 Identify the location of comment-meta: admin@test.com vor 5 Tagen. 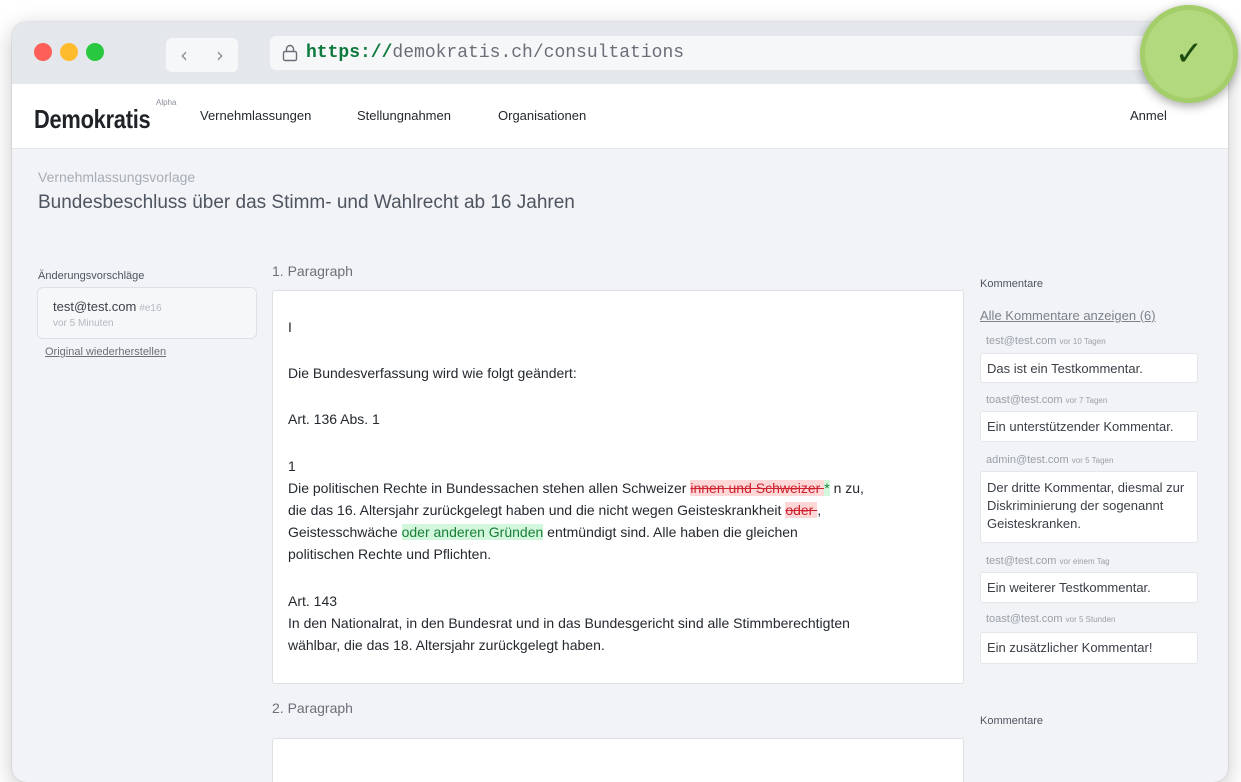
(1050, 460).